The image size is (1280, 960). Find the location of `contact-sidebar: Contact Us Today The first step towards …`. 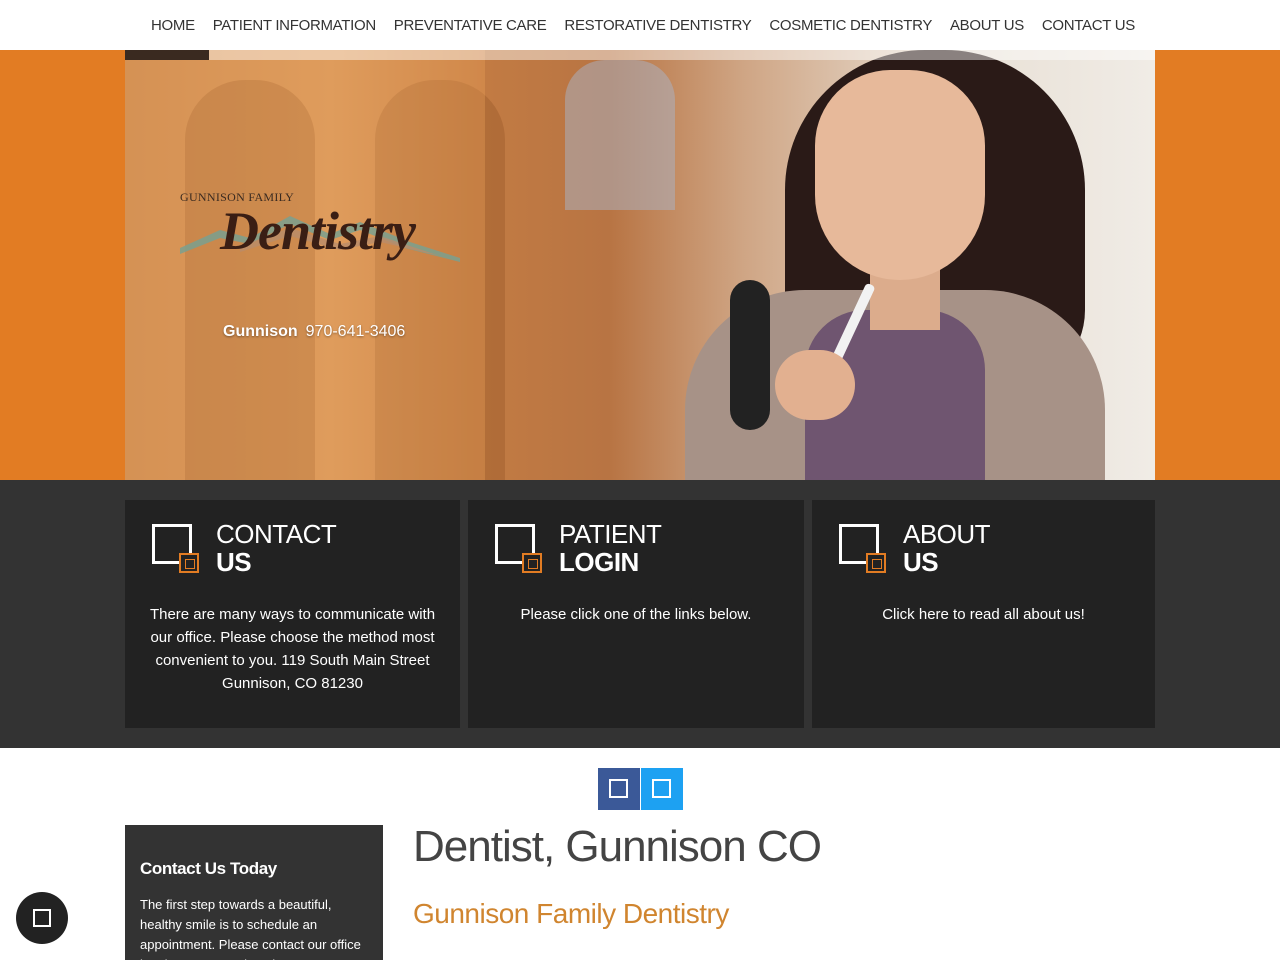

contact-sidebar: Contact Us Today The first step towards … is located at coordinates (254, 892).